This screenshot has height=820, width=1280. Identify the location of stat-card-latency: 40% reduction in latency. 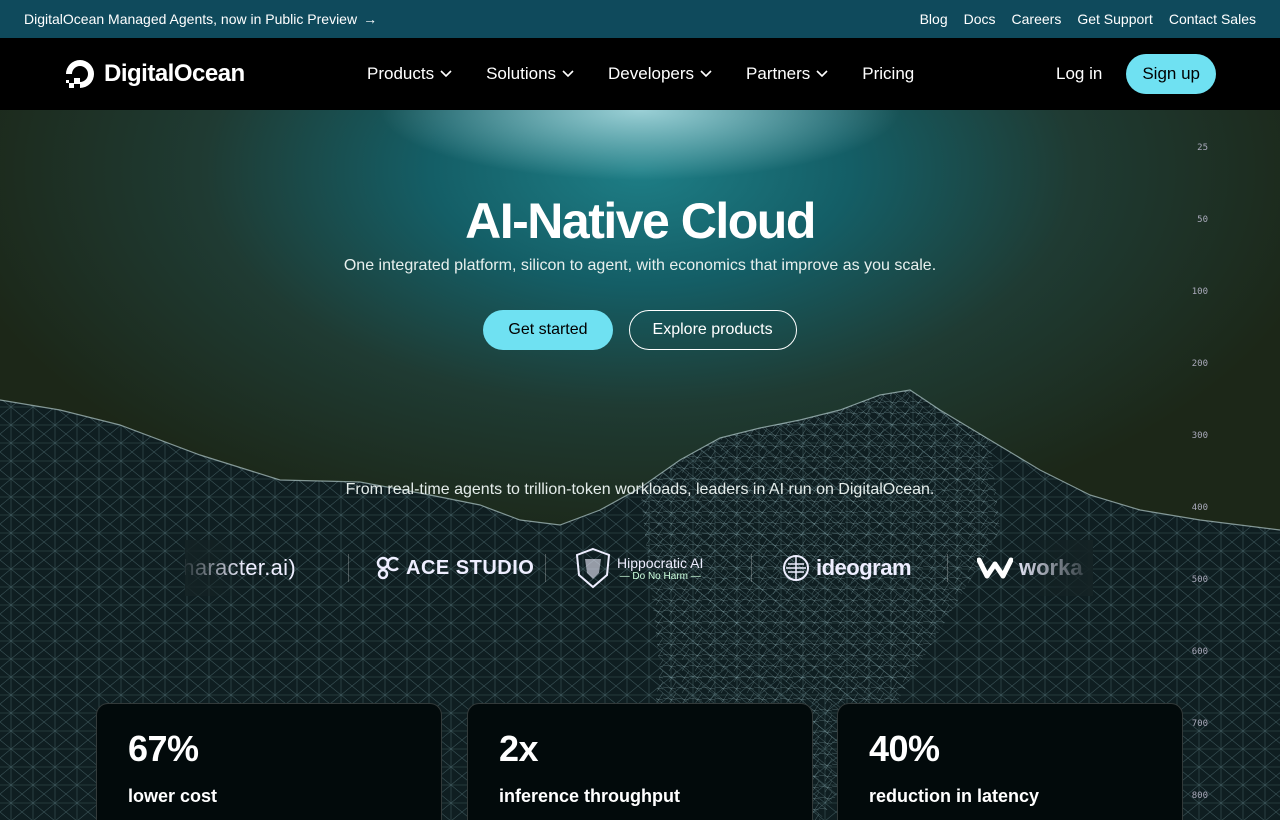
(1010, 761).